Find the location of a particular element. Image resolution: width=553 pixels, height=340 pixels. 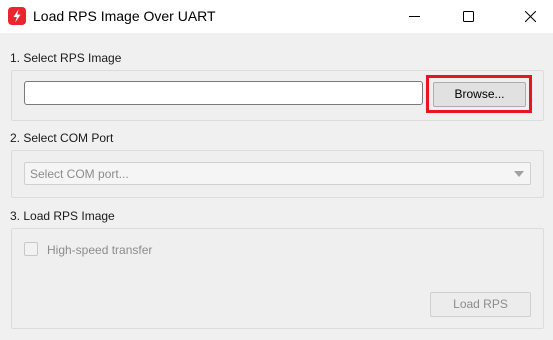

maximize-icon is located at coordinates (468, 16).